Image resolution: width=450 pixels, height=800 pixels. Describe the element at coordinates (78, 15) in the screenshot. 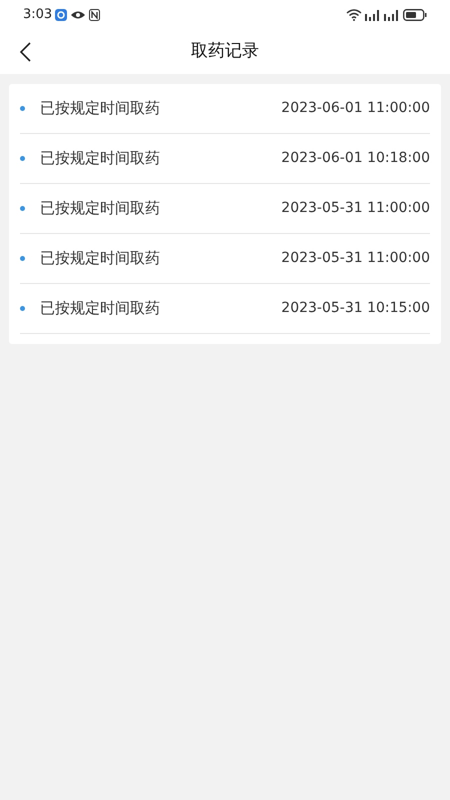

I see `eye-icon` at that location.